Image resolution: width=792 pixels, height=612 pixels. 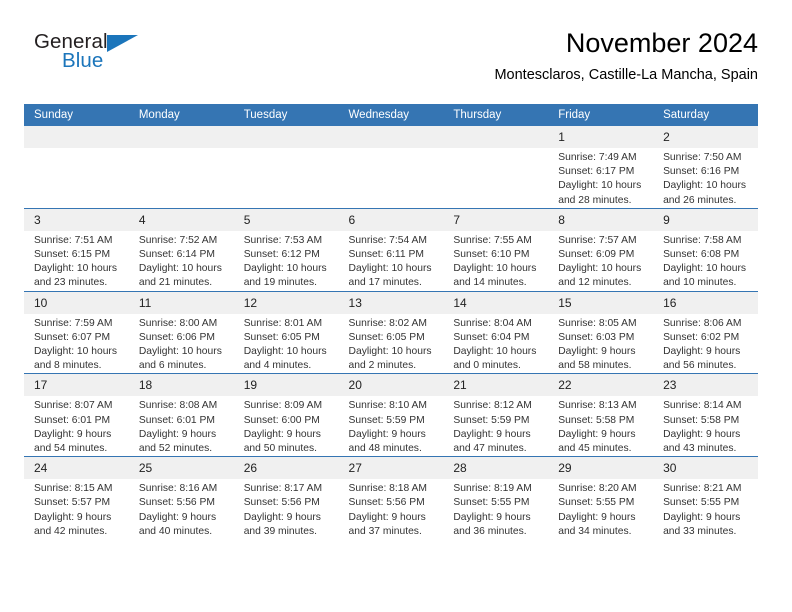 What do you see at coordinates (283, 406) in the screenshot?
I see `sunrise-text: Sunrise: 8:09 AM` at bounding box center [283, 406].